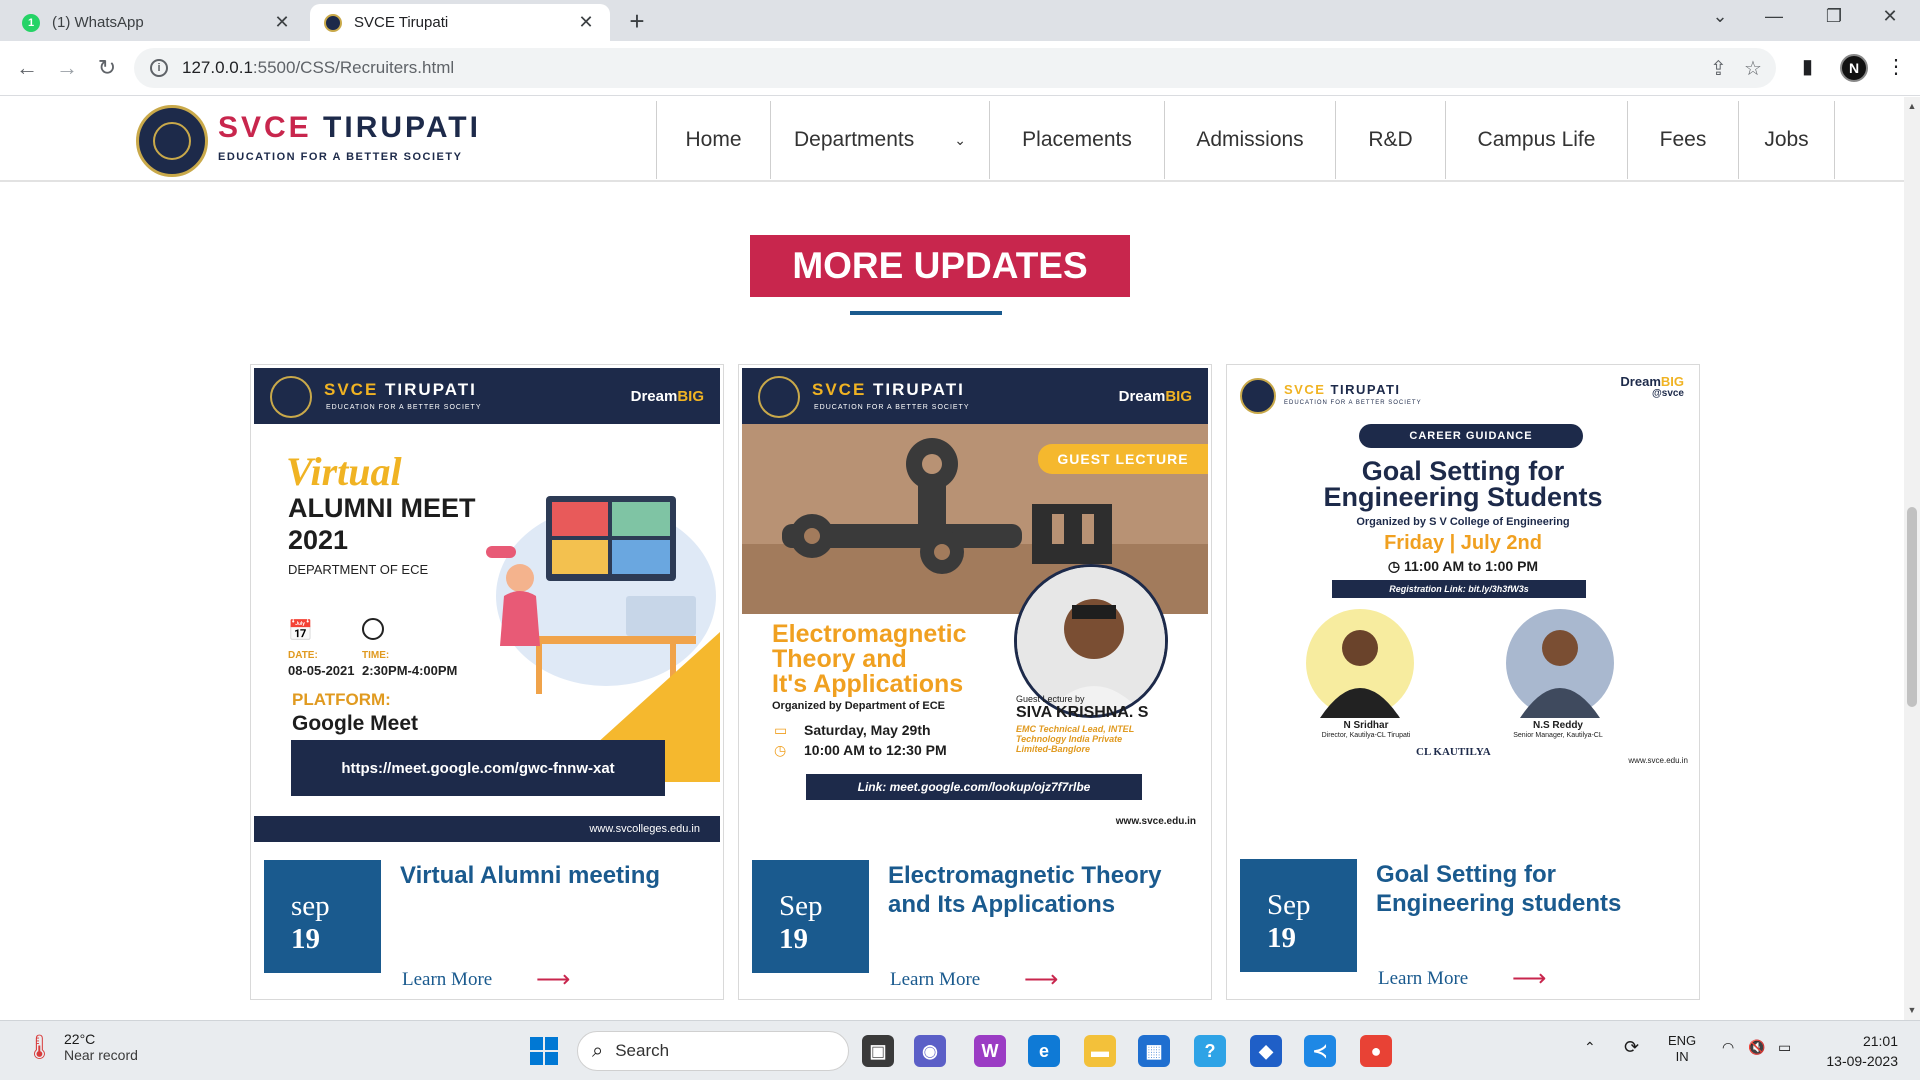 The height and width of the screenshot is (1080, 1920). Describe the element at coordinates (1890, 16) in the screenshot. I see `close-window-icon: ✕` at that location.